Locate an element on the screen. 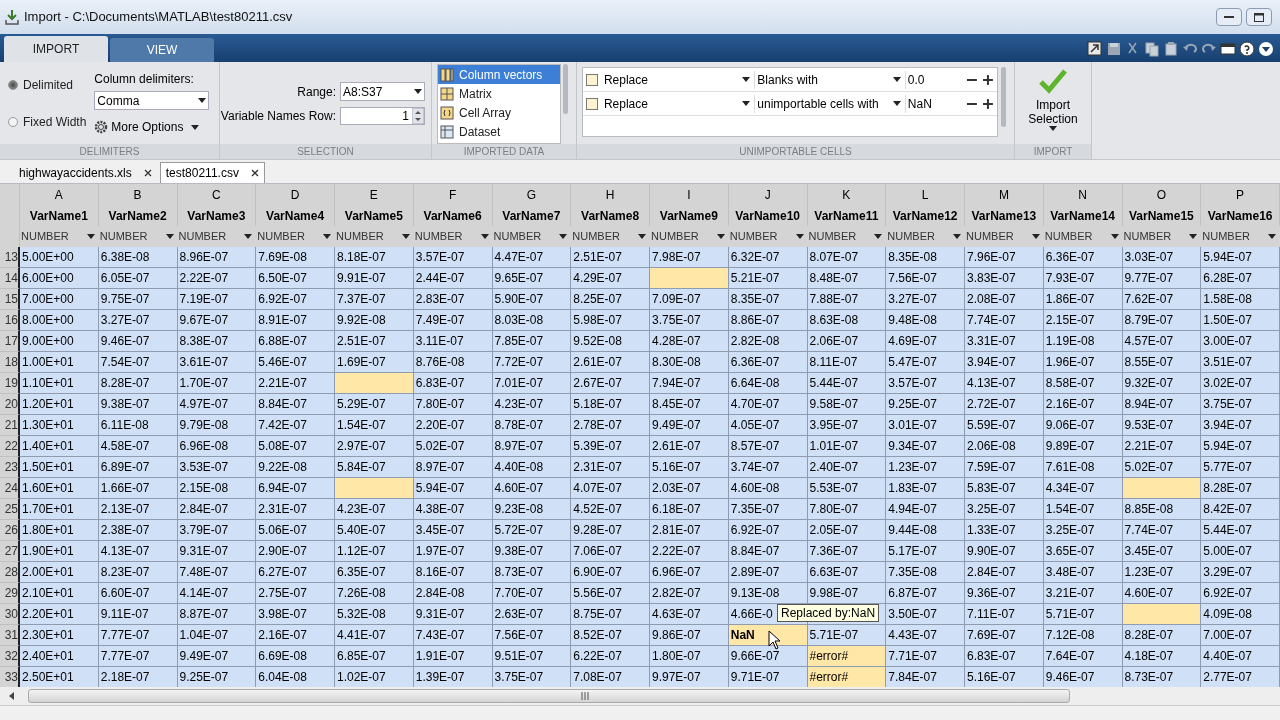 The image size is (1280, 720). spinner-arrows-icon is located at coordinates (418, 116).